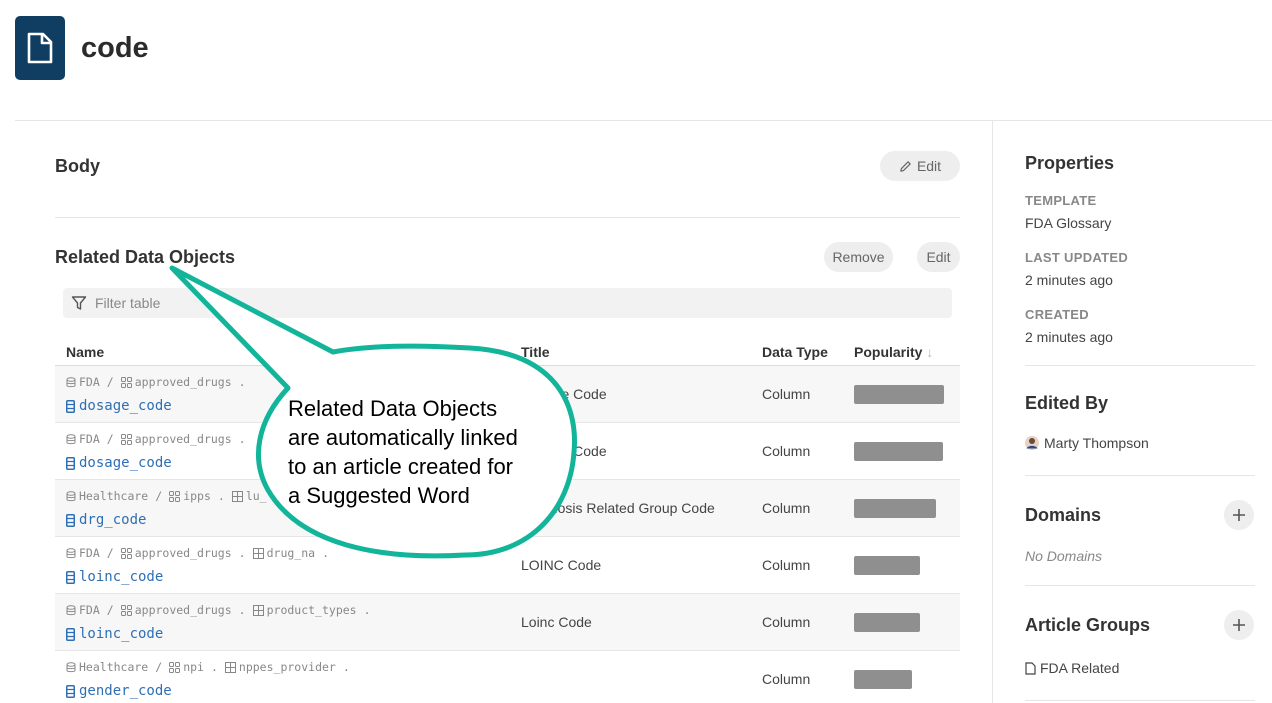 The width and height of the screenshot is (1272, 703). Describe the element at coordinates (82, 48) in the screenshot. I see `page-header: code` at that location.